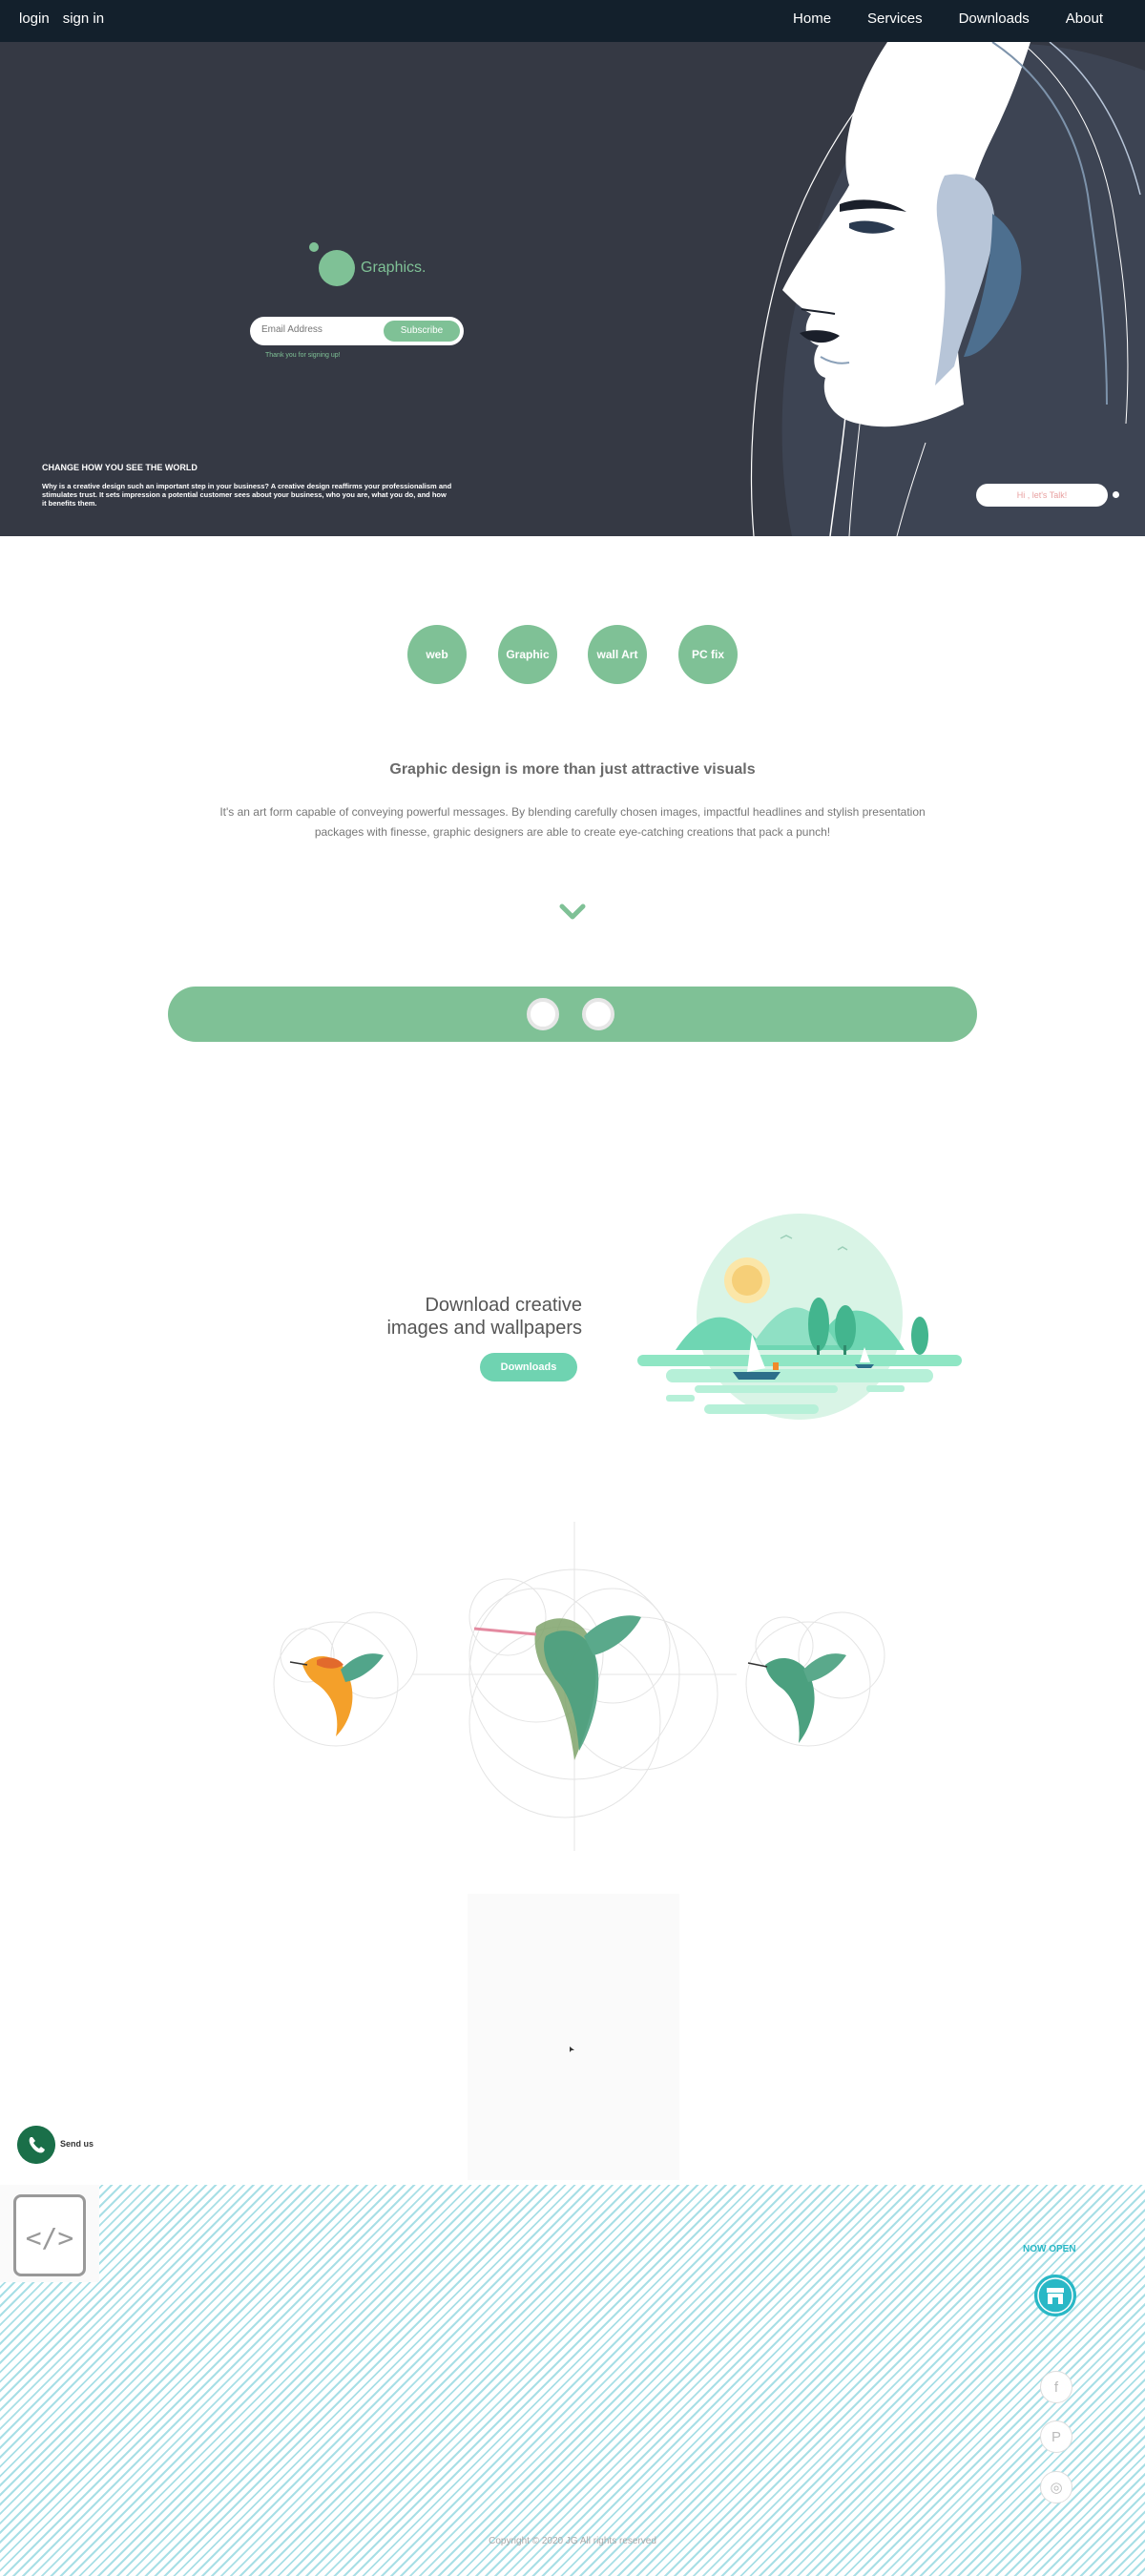 The width and height of the screenshot is (1145, 2576). What do you see at coordinates (1085, 18) in the screenshot?
I see `nav-about: About` at bounding box center [1085, 18].